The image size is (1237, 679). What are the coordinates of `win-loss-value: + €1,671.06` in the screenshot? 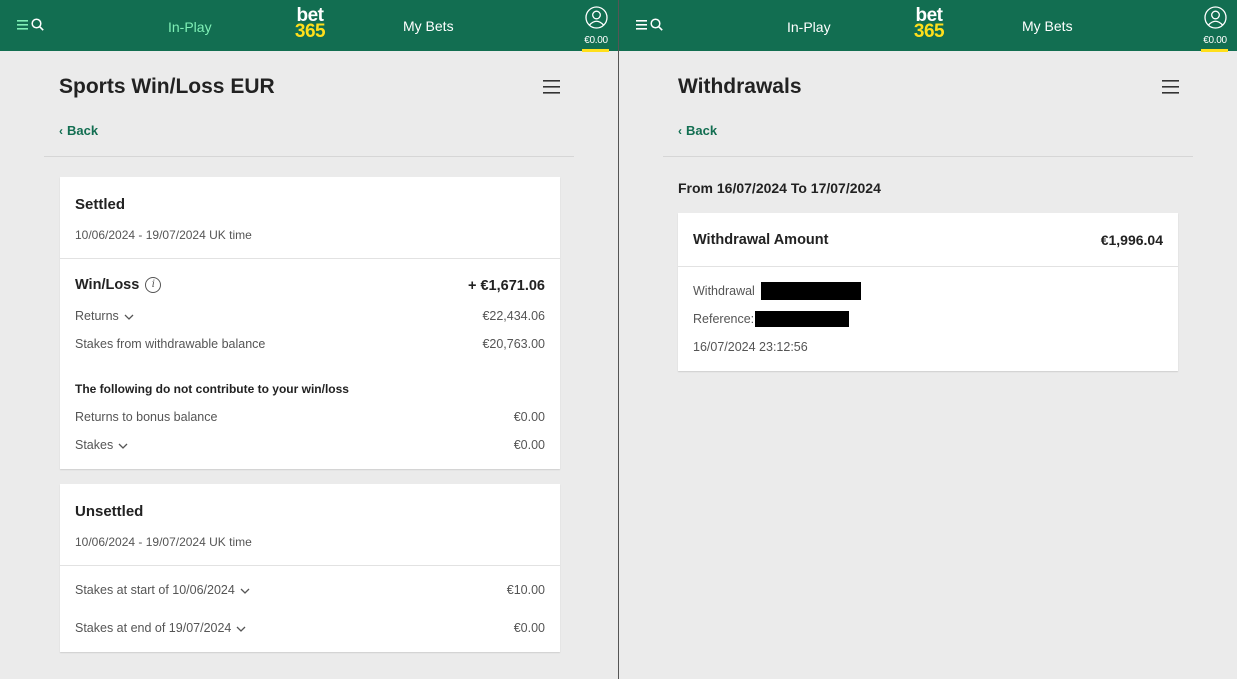 It's located at (506, 286).